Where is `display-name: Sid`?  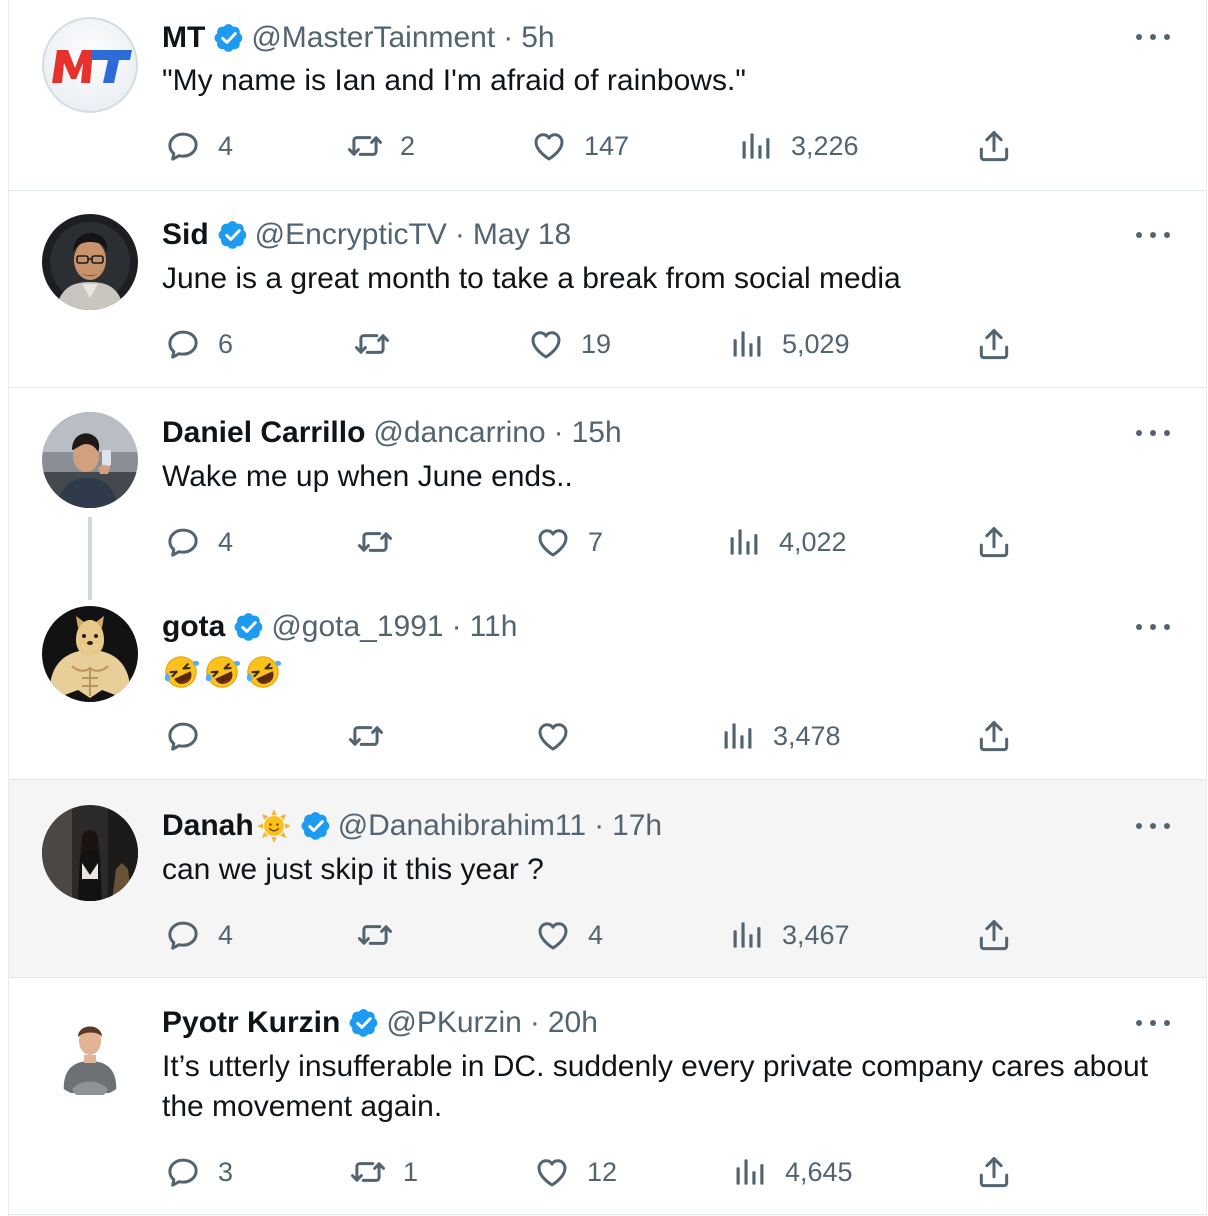
display-name: Sid is located at coordinates (185, 235).